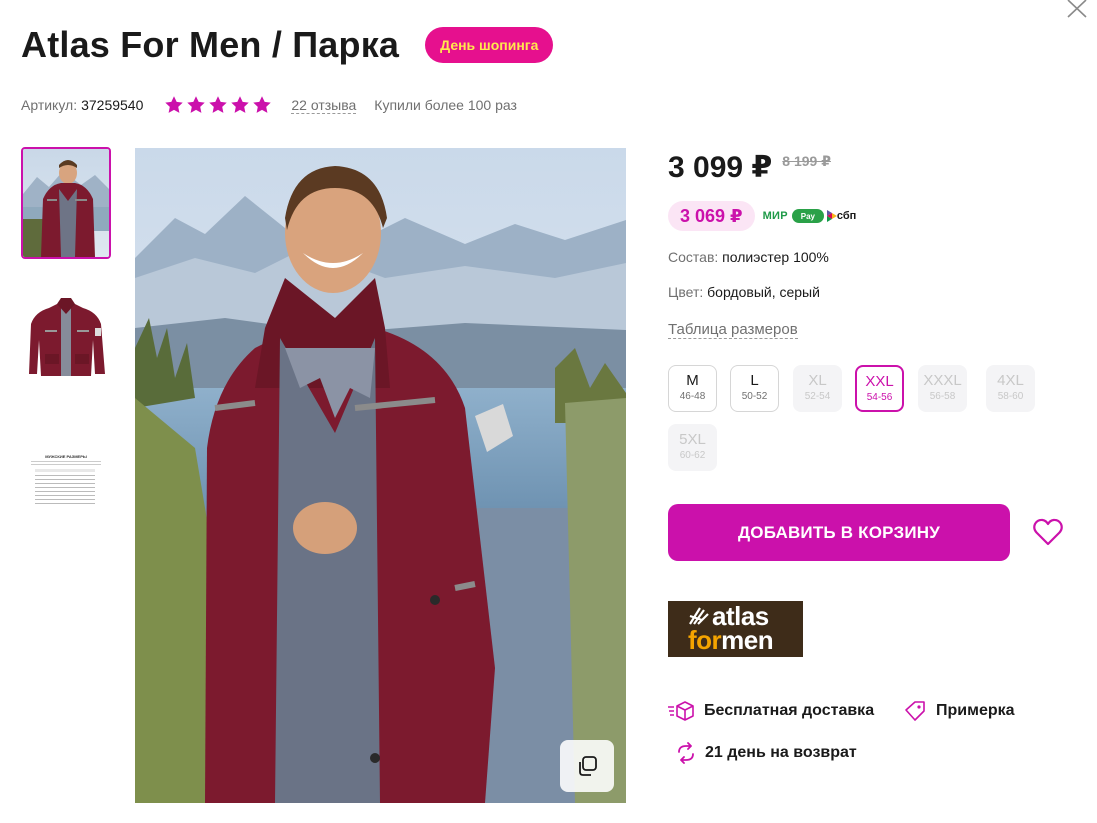  I want to click on size-ru: 56-58, so click(942, 396).